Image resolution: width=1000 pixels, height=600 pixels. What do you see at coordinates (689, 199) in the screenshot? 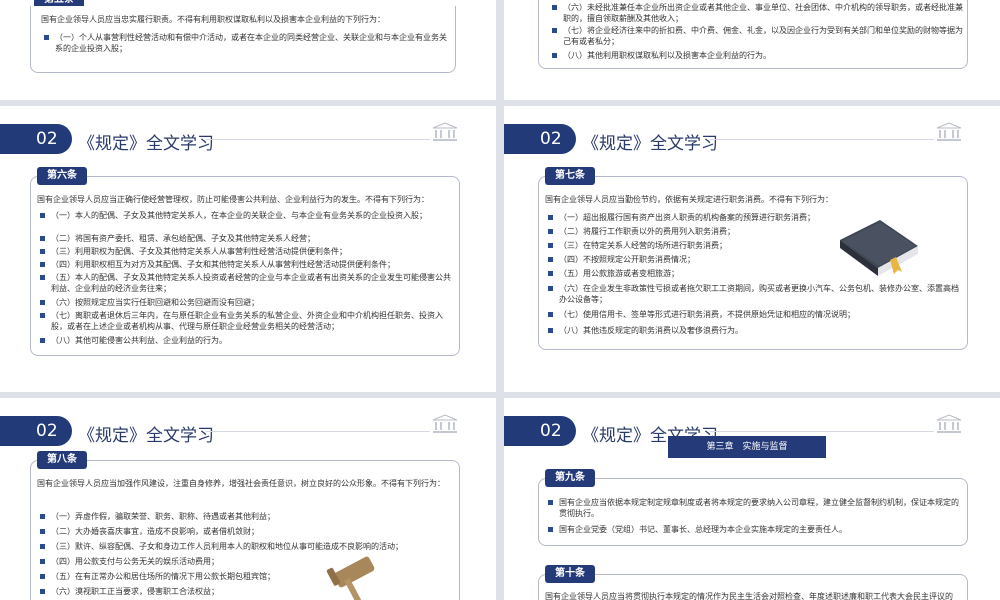
I see `article-intro: 国有企业领导人员应当勤俭节约，依据有关规定进行职务消费。不得有下列行为：` at bounding box center [689, 199].